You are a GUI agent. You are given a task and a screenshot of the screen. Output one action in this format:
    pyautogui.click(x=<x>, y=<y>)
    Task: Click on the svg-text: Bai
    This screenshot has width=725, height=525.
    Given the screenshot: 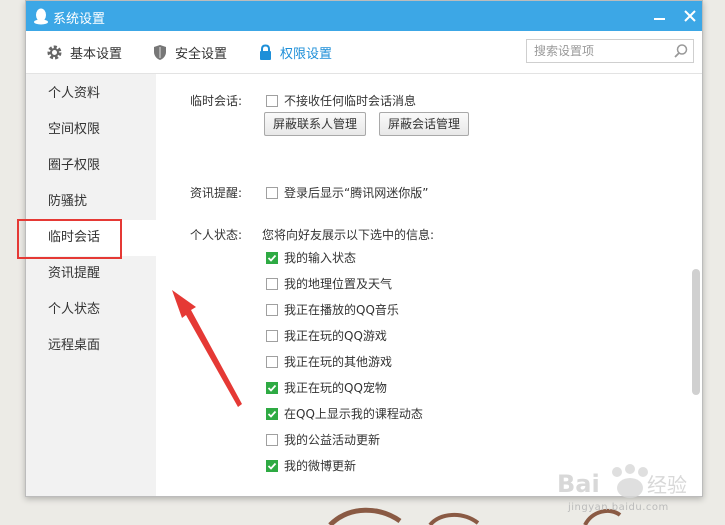 What is the action you would take?
    pyautogui.click(x=578, y=484)
    